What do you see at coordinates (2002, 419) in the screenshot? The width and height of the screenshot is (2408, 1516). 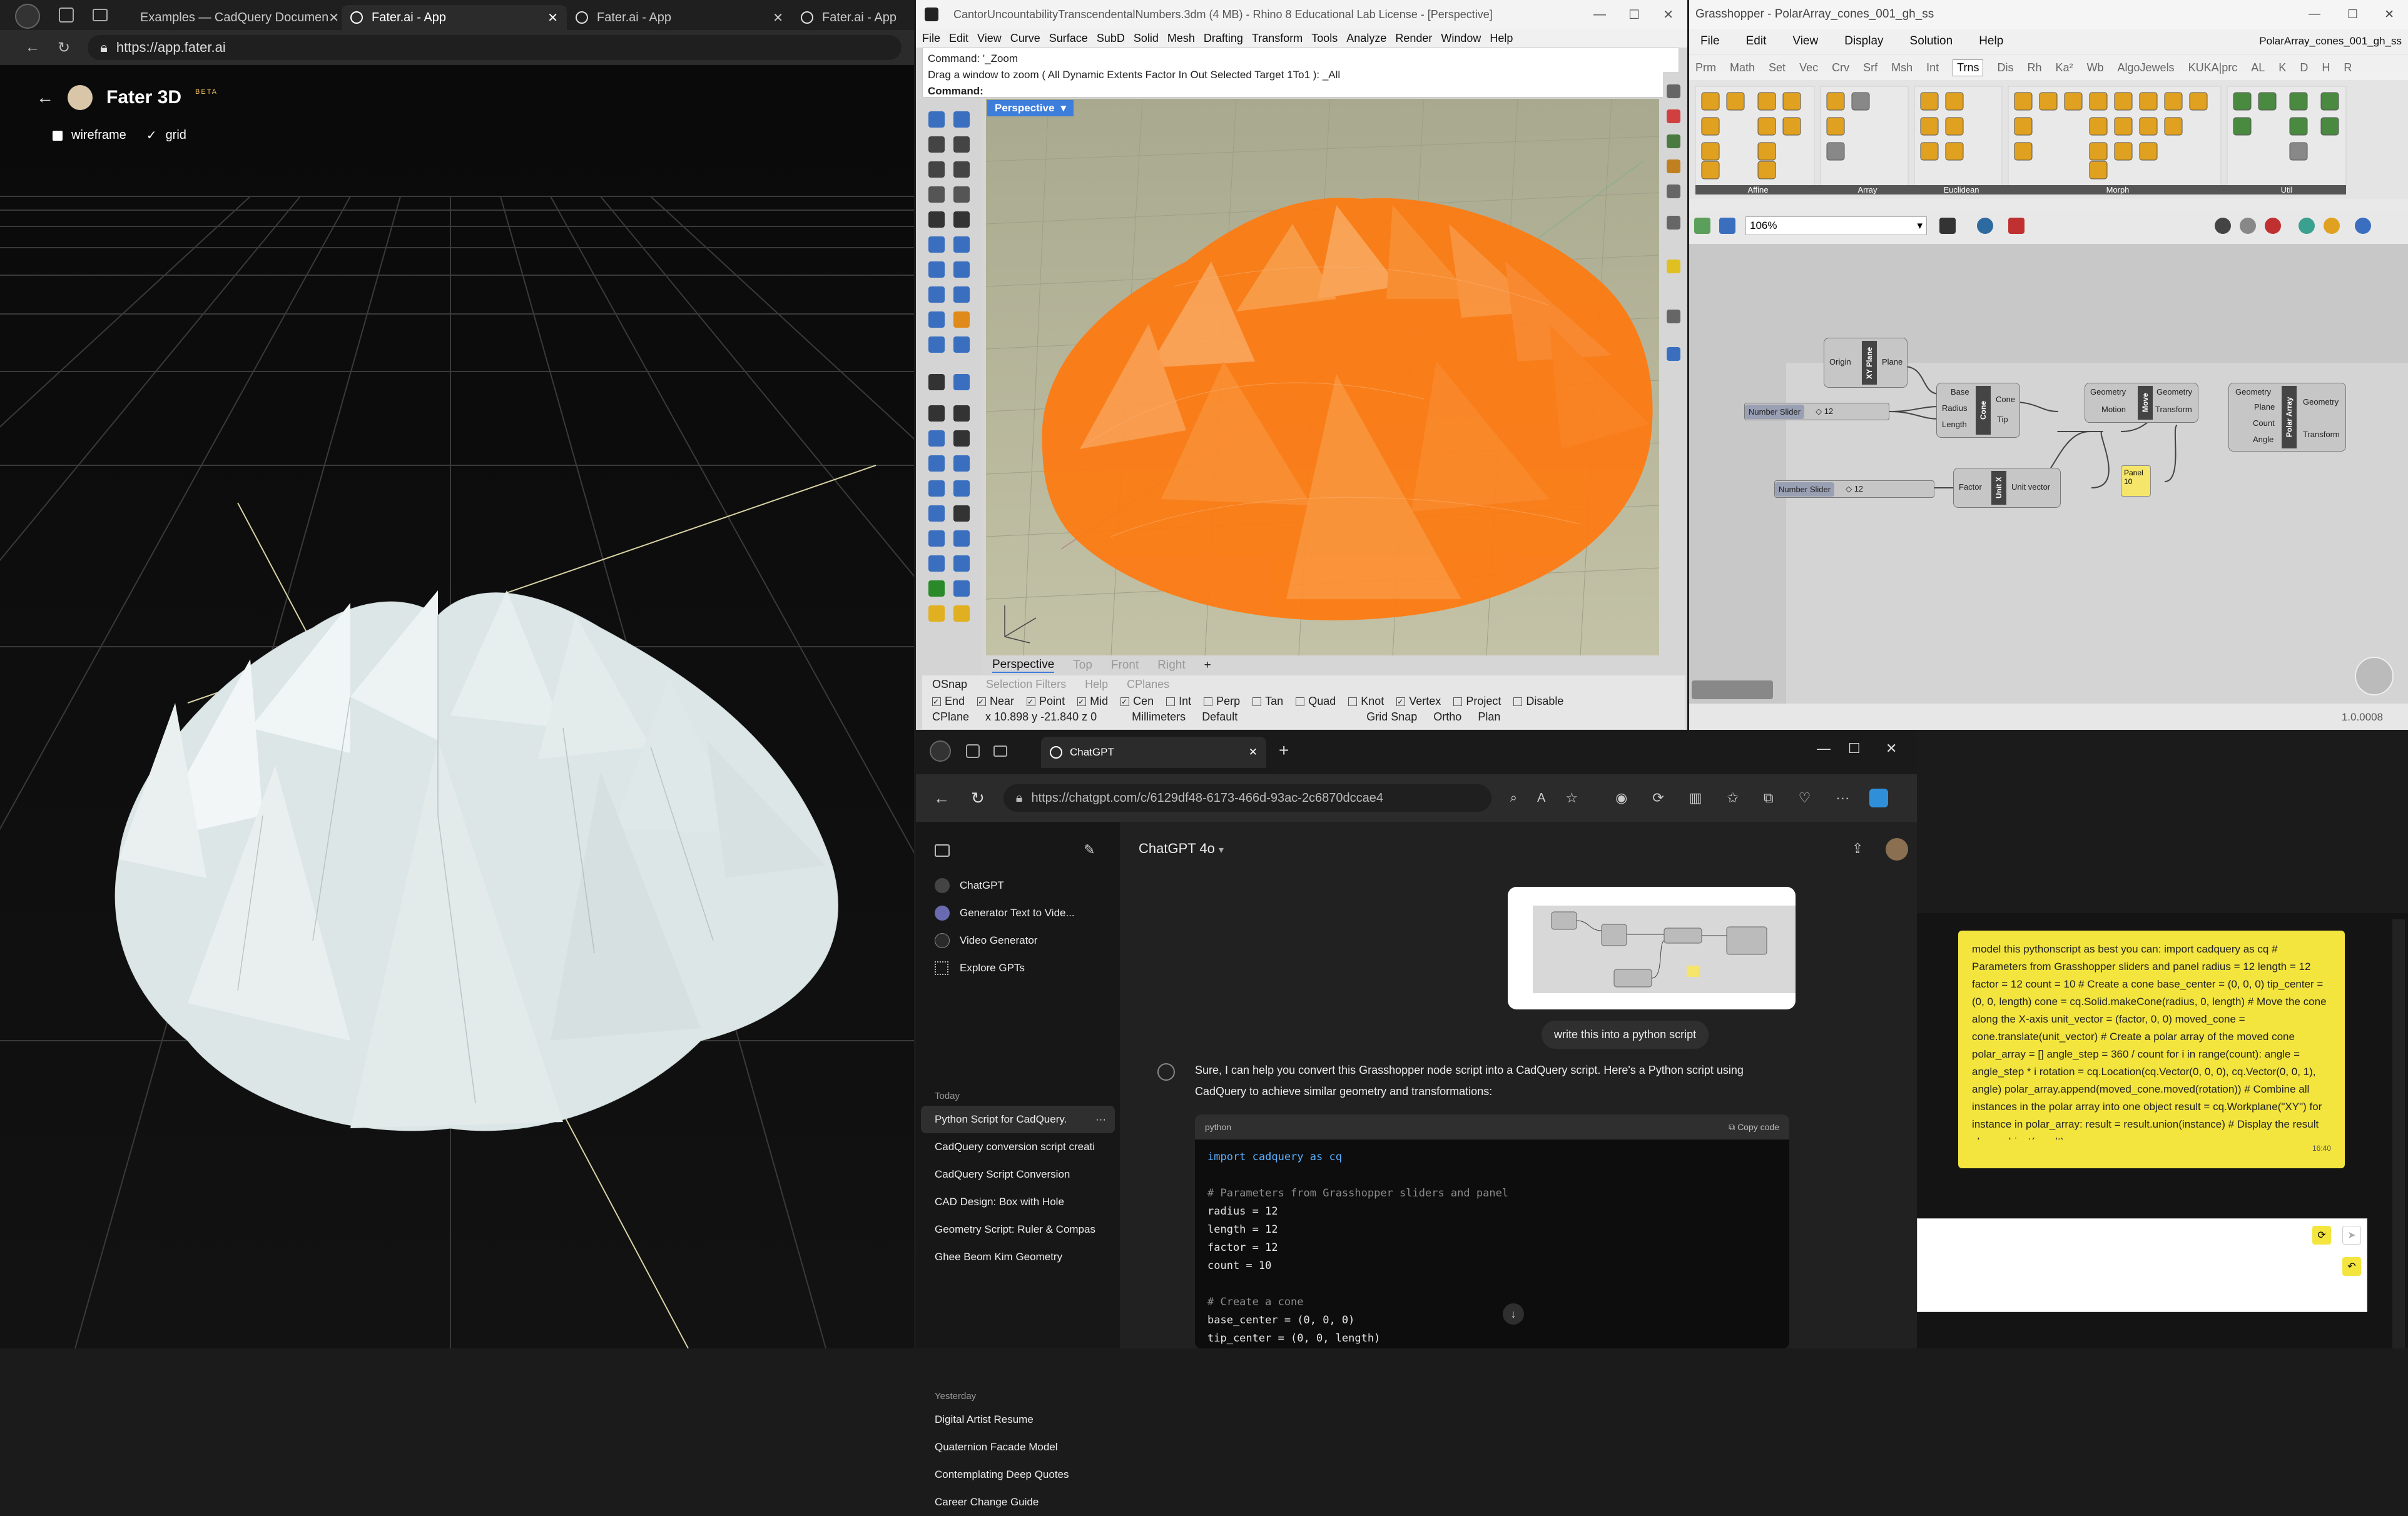 I see `output-tip: Tip` at bounding box center [2002, 419].